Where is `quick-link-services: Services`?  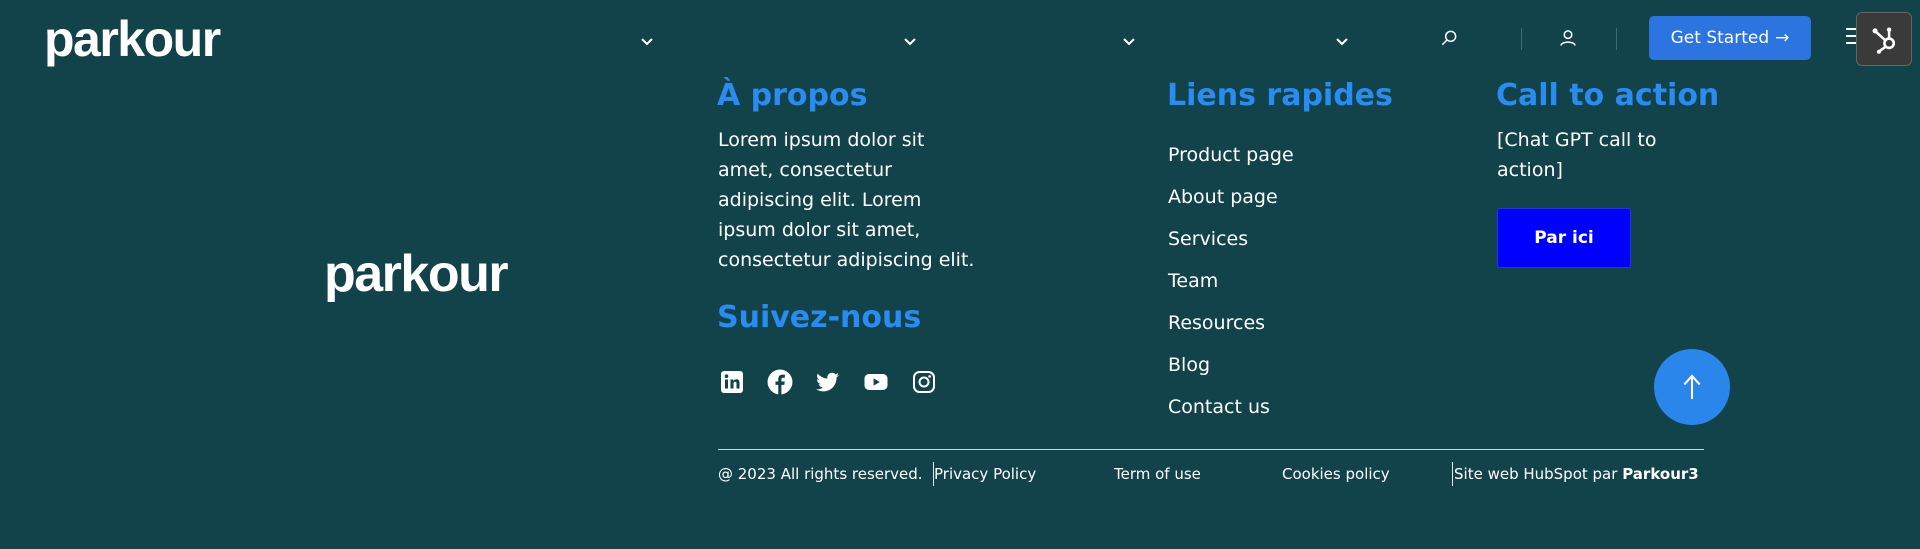
quick-link-services: Services is located at coordinates (1231, 239).